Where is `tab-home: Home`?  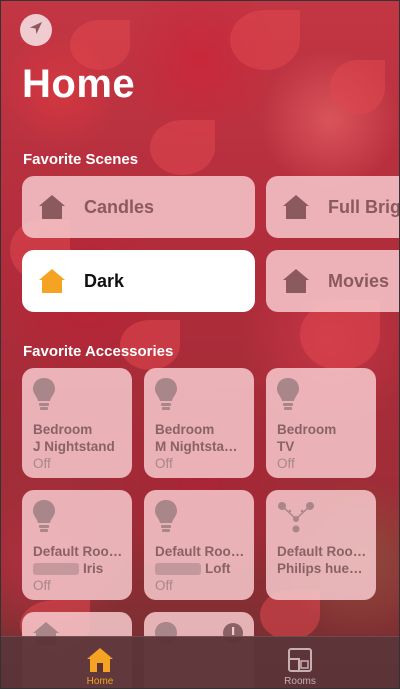 tab-home: Home is located at coordinates (100, 663).